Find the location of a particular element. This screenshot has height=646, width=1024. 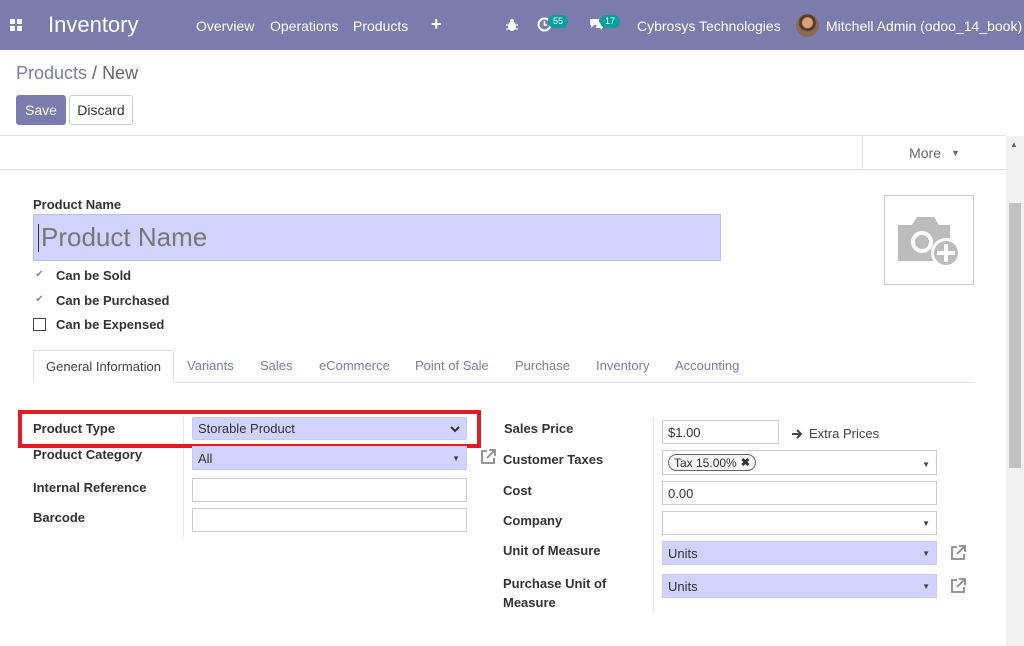

product-name-label: Product Name is located at coordinates (77, 204).